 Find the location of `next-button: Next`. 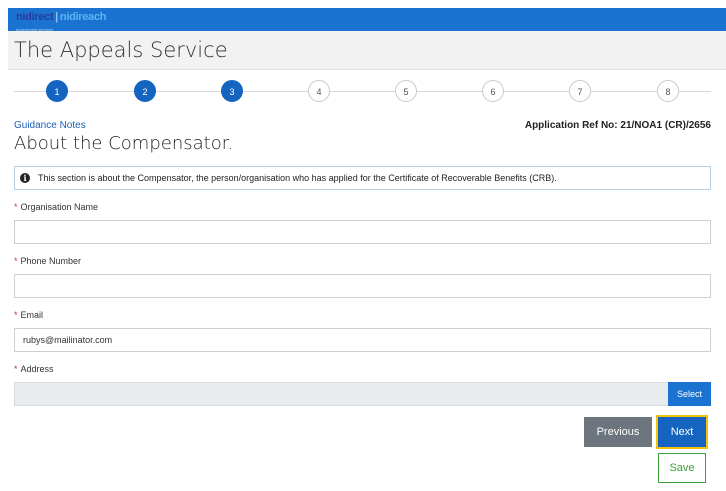

next-button: Next is located at coordinates (682, 432).